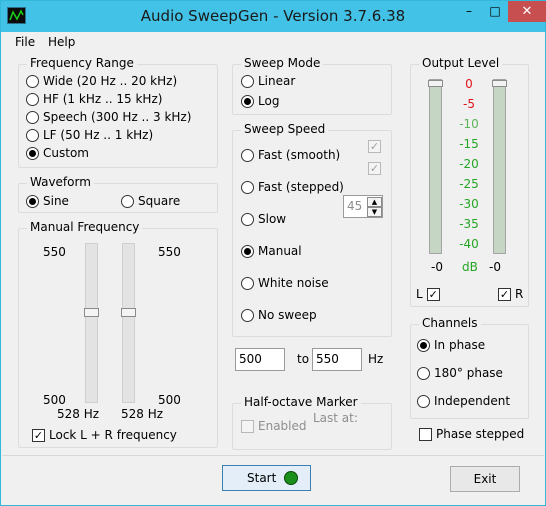 This screenshot has width=546, height=506. I want to click on radio-no-sweep, so click(247, 315).